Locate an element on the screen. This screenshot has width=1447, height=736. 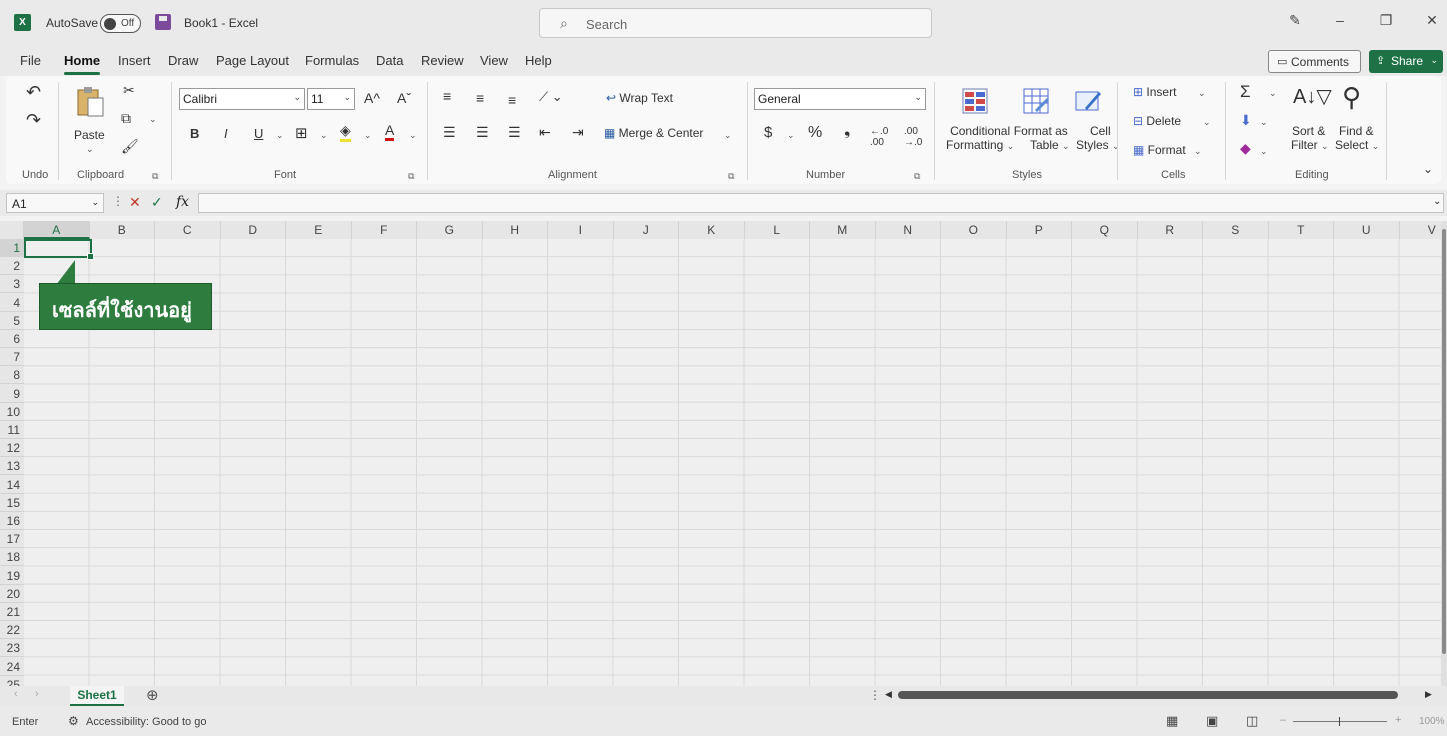
page-layout-view-icon: ▣ is located at coordinates (1212, 721).